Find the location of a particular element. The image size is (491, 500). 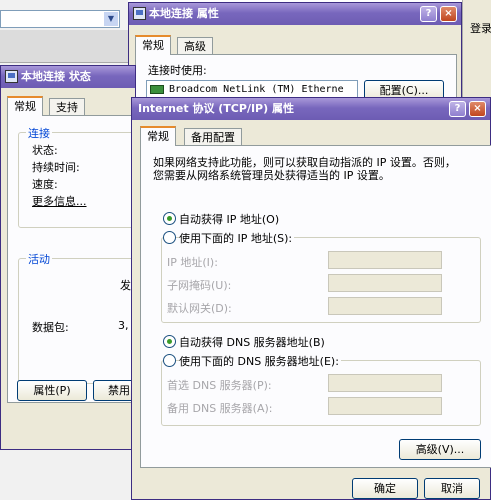

ip-address-field is located at coordinates (385, 260).